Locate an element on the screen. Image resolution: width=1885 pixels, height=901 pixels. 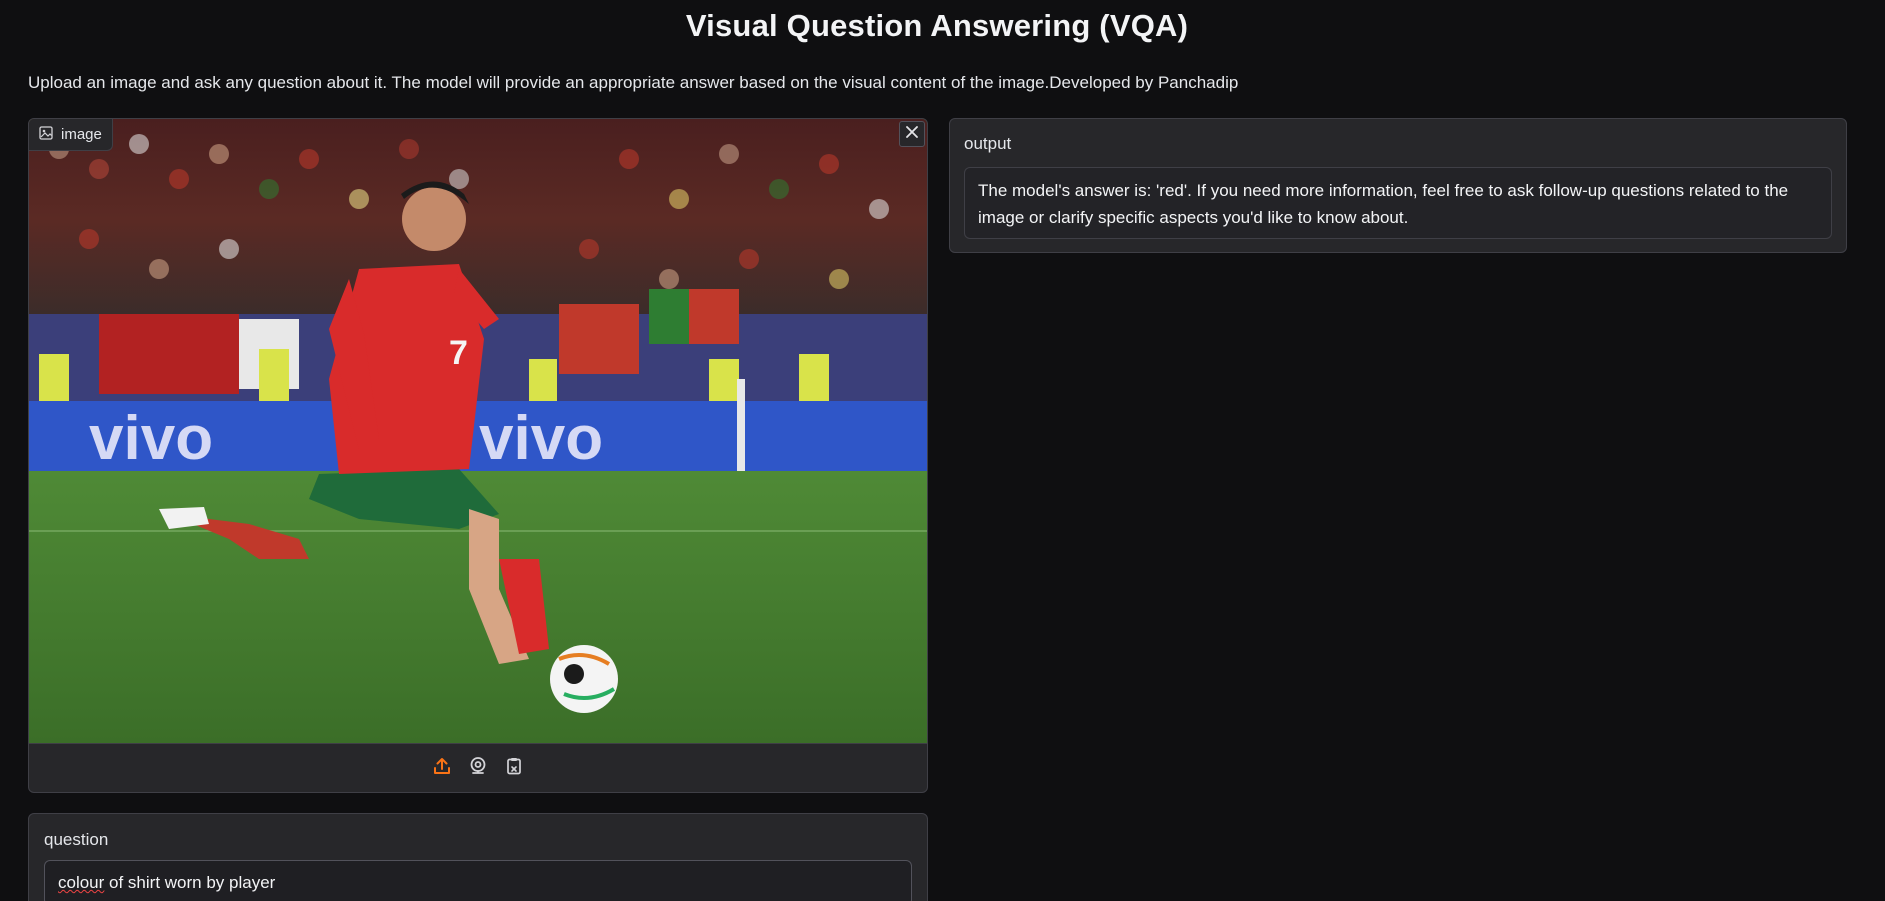
image-source-toolbar is located at coordinates (478, 767).